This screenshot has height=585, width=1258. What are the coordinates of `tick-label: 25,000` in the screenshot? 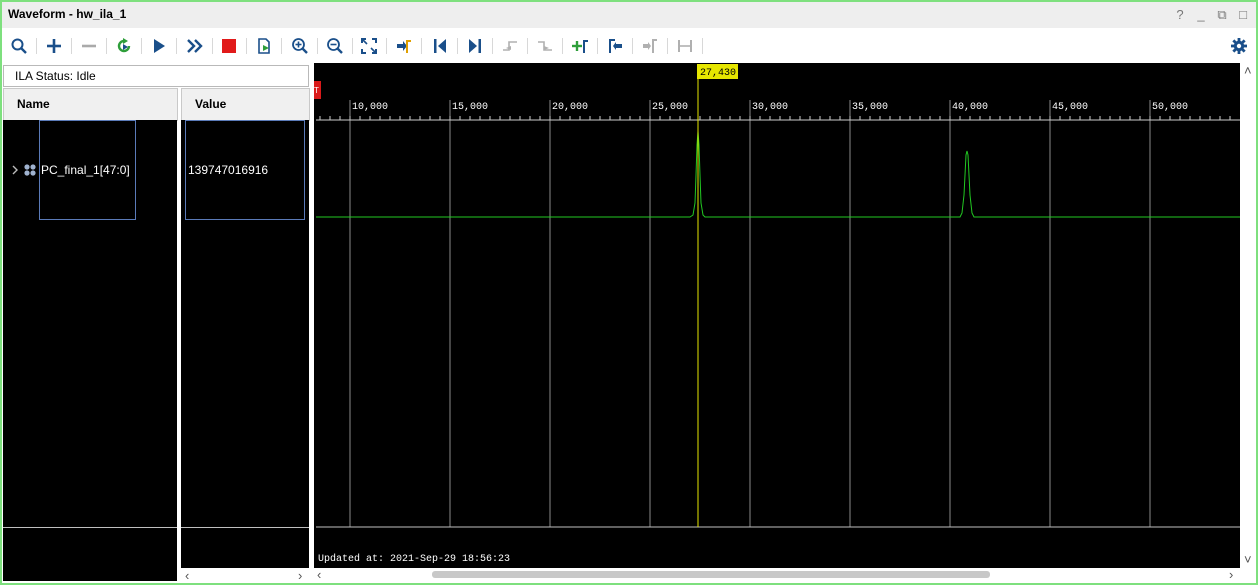 It's located at (670, 107).